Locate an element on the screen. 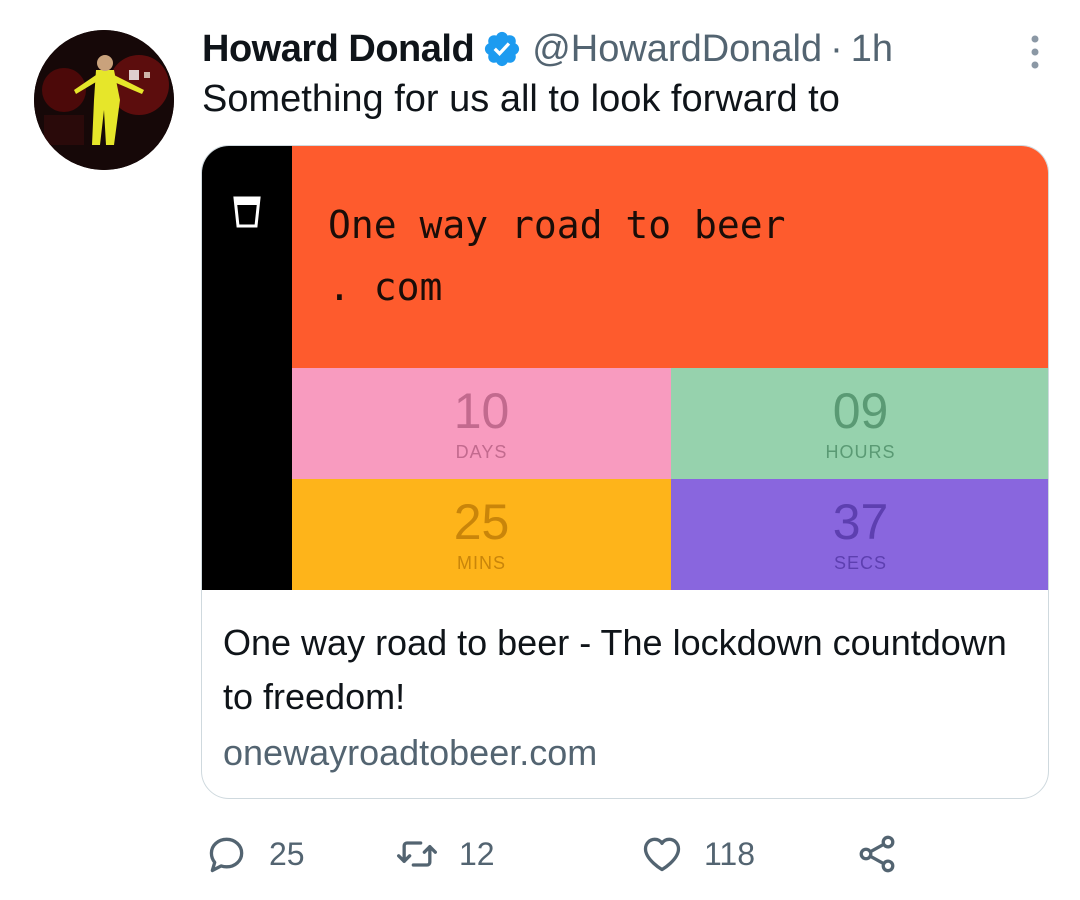 Image resolution: width=1080 pixels, height=900 pixels. countdown-secs-unit: SECS is located at coordinates (860, 563).